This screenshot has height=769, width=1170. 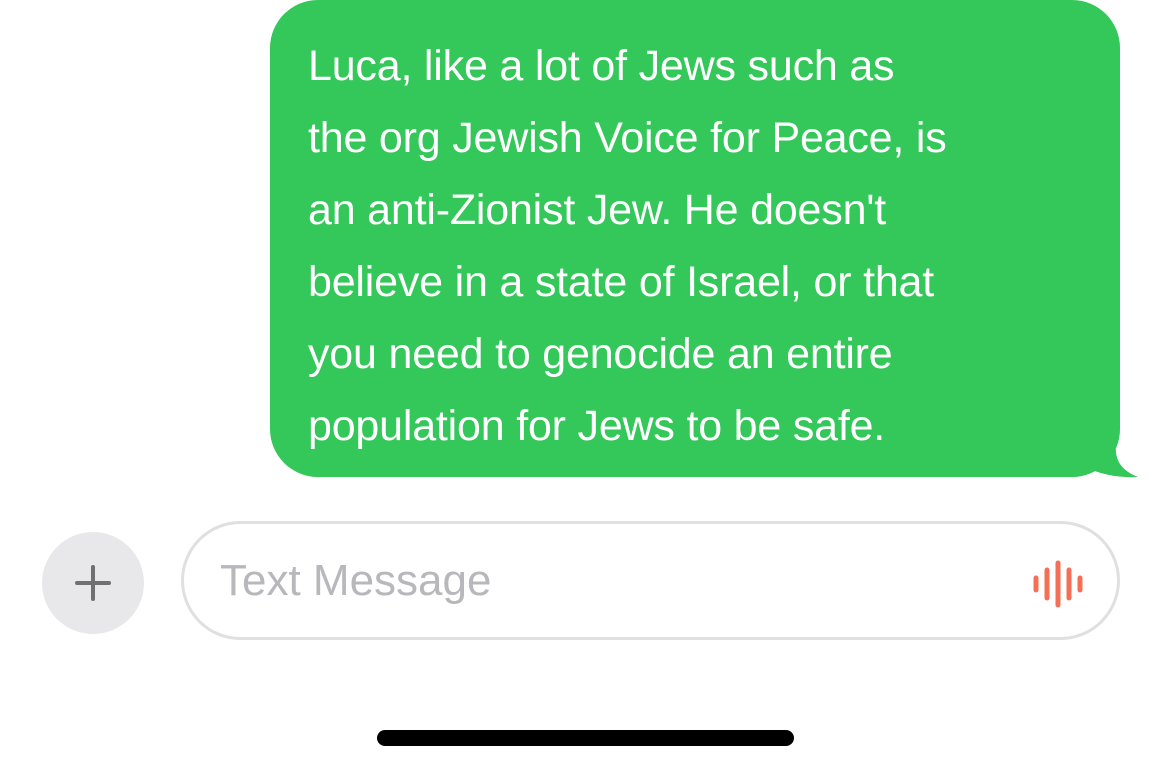 I want to click on waveform-icon, so click(x=1058, y=584).